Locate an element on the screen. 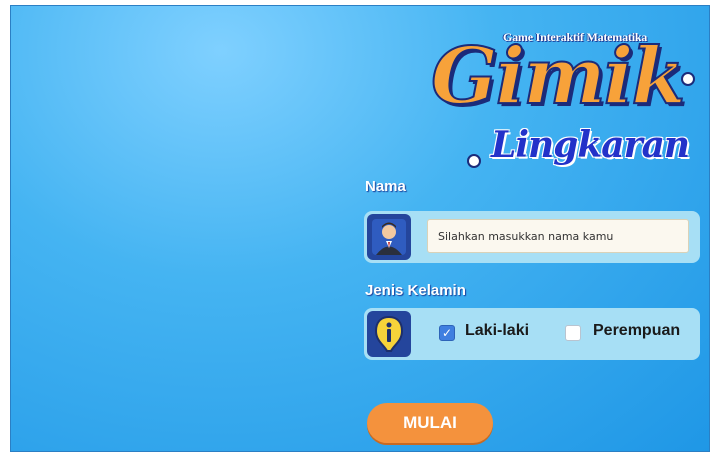 This screenshot has width=719, height=457. option-laki-laki-label: Laki-laki is located at coordinates (497, 331).